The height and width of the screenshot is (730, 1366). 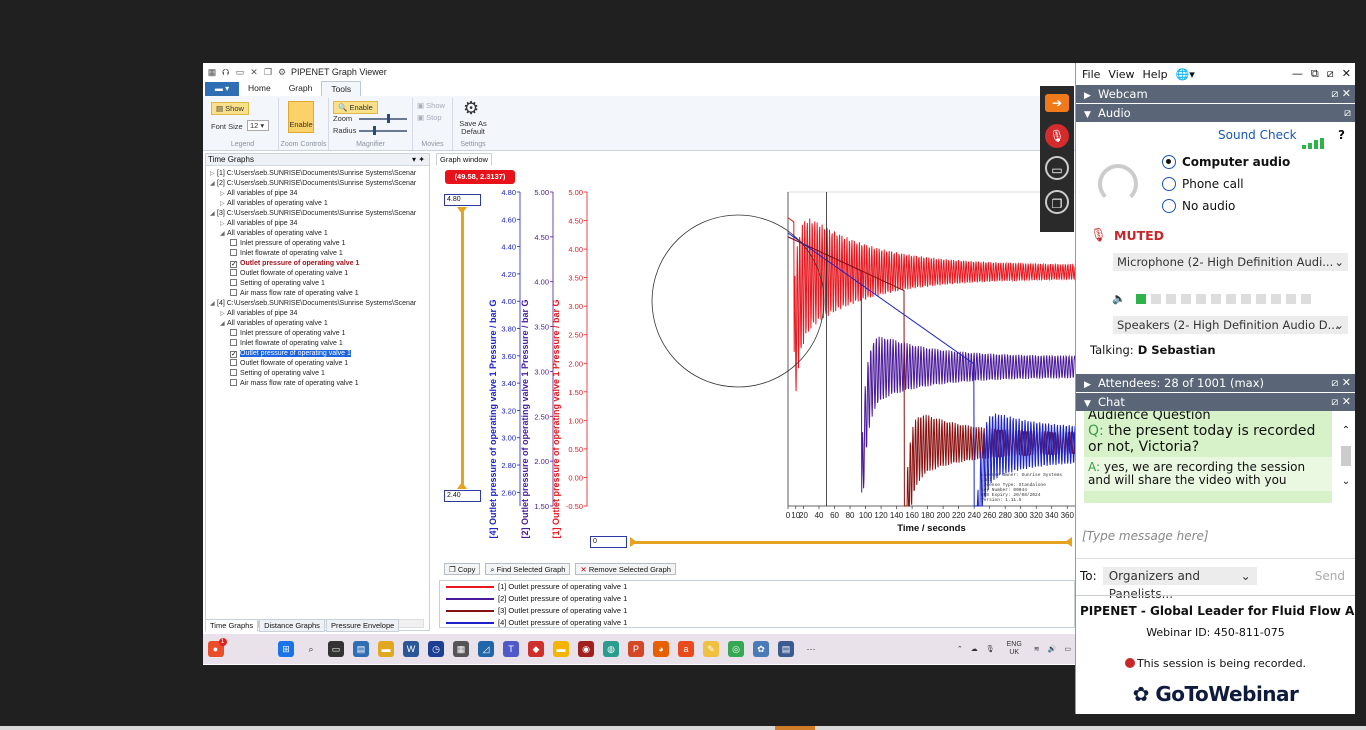 I want to click on task-view-icon: ▭, so click(x=336, y=649).